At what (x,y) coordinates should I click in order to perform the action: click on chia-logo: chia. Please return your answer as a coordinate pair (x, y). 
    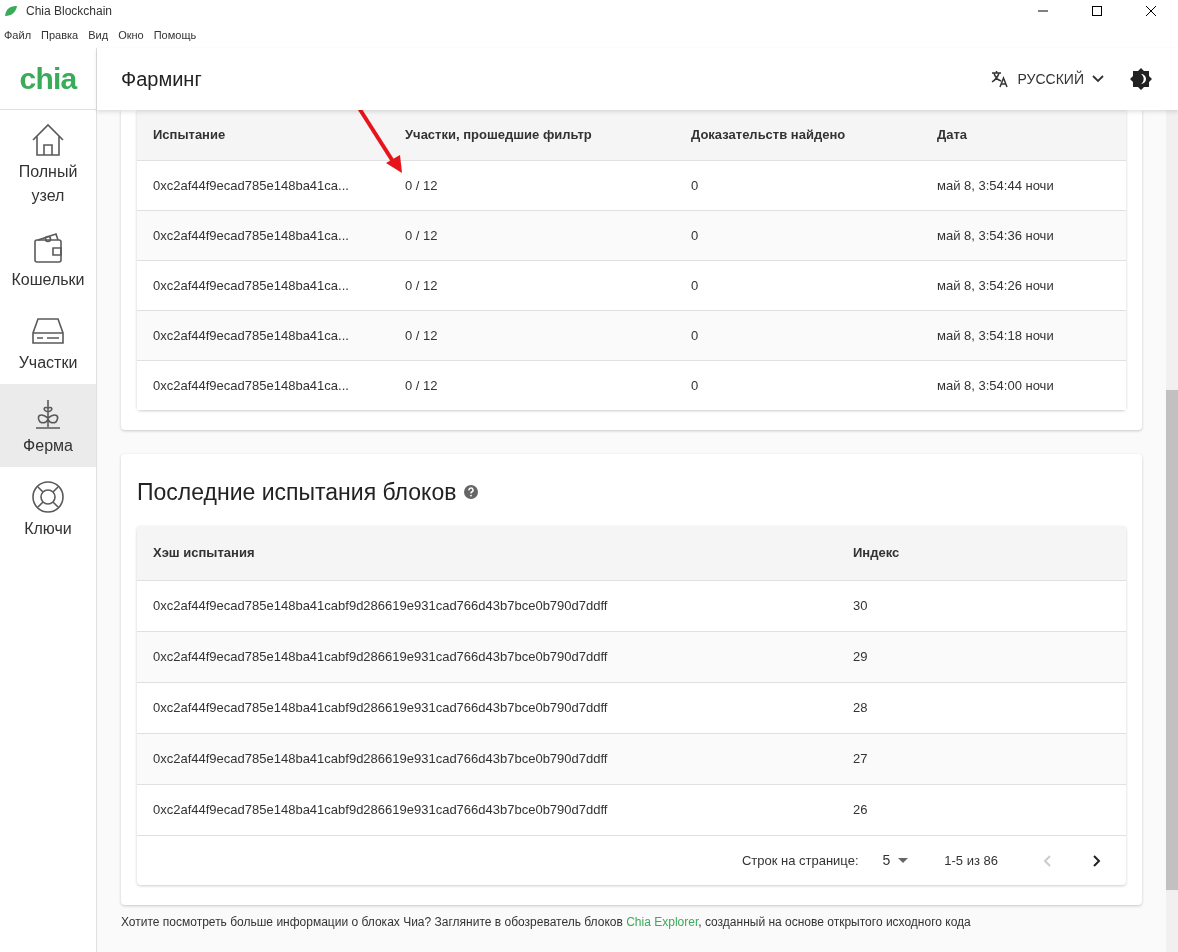
    Looking at the image, I should click on (48, 78).